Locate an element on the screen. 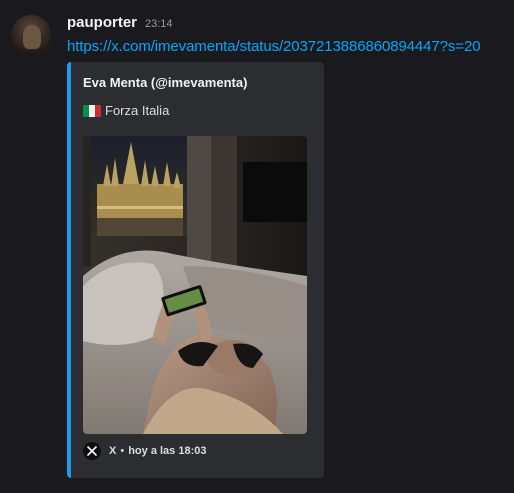 The height and width of the screenshot is (493, 514). italy-flag-icon is located at coordinates (92, 110).